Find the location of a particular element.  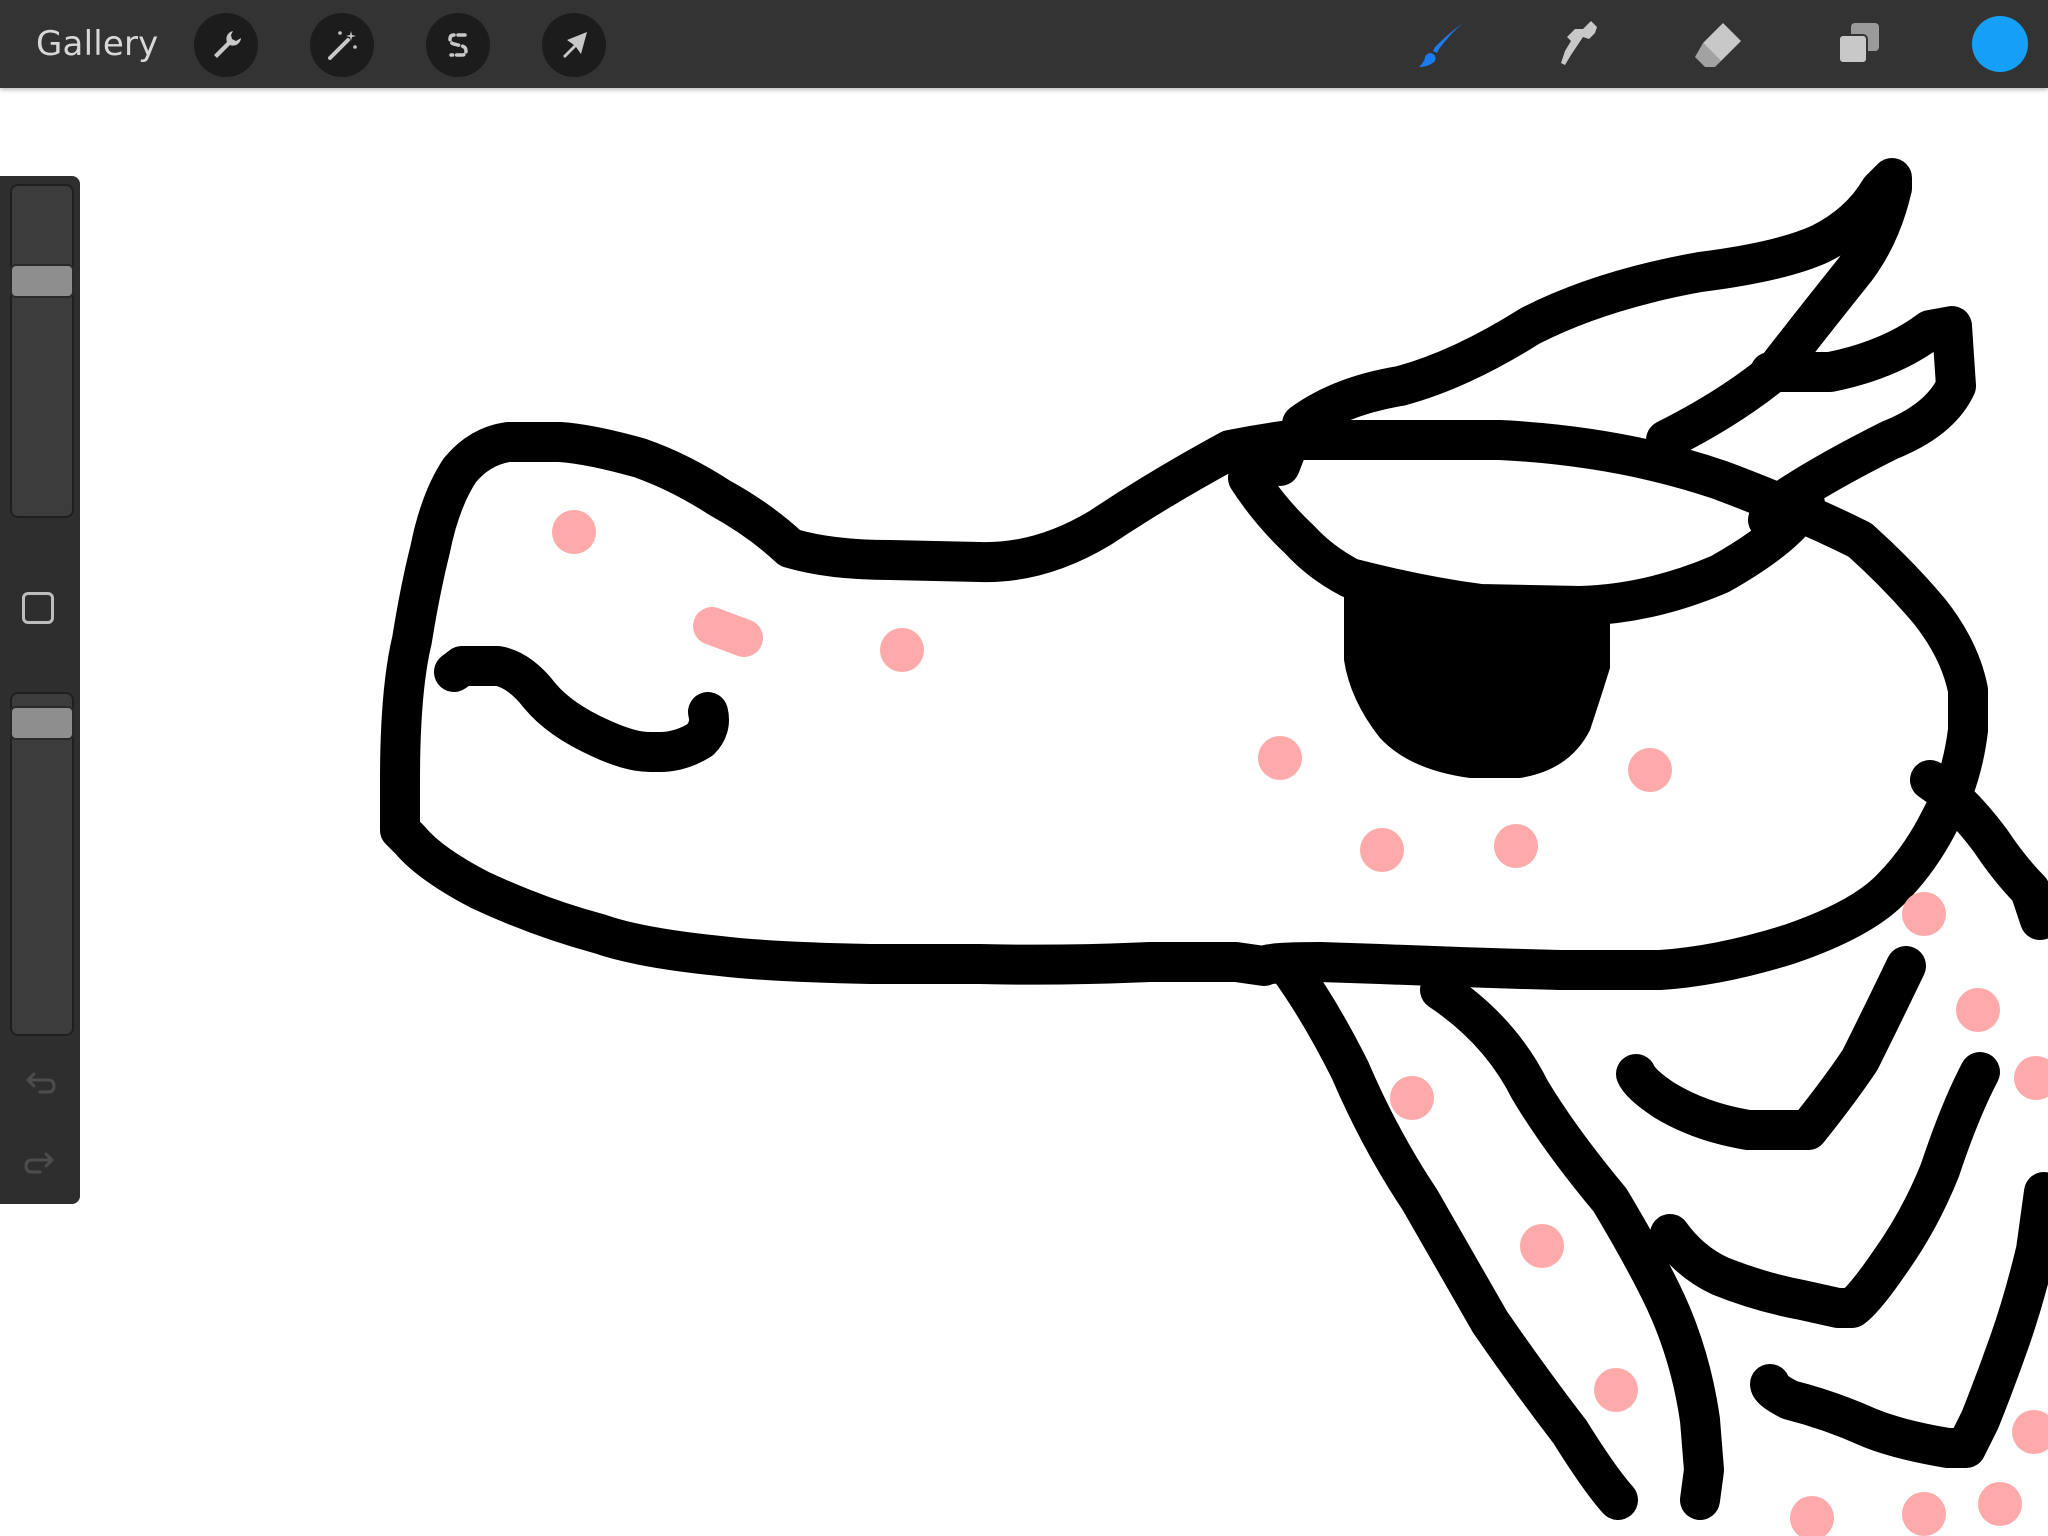

side-toolbar is located at coordinates (40, 690).